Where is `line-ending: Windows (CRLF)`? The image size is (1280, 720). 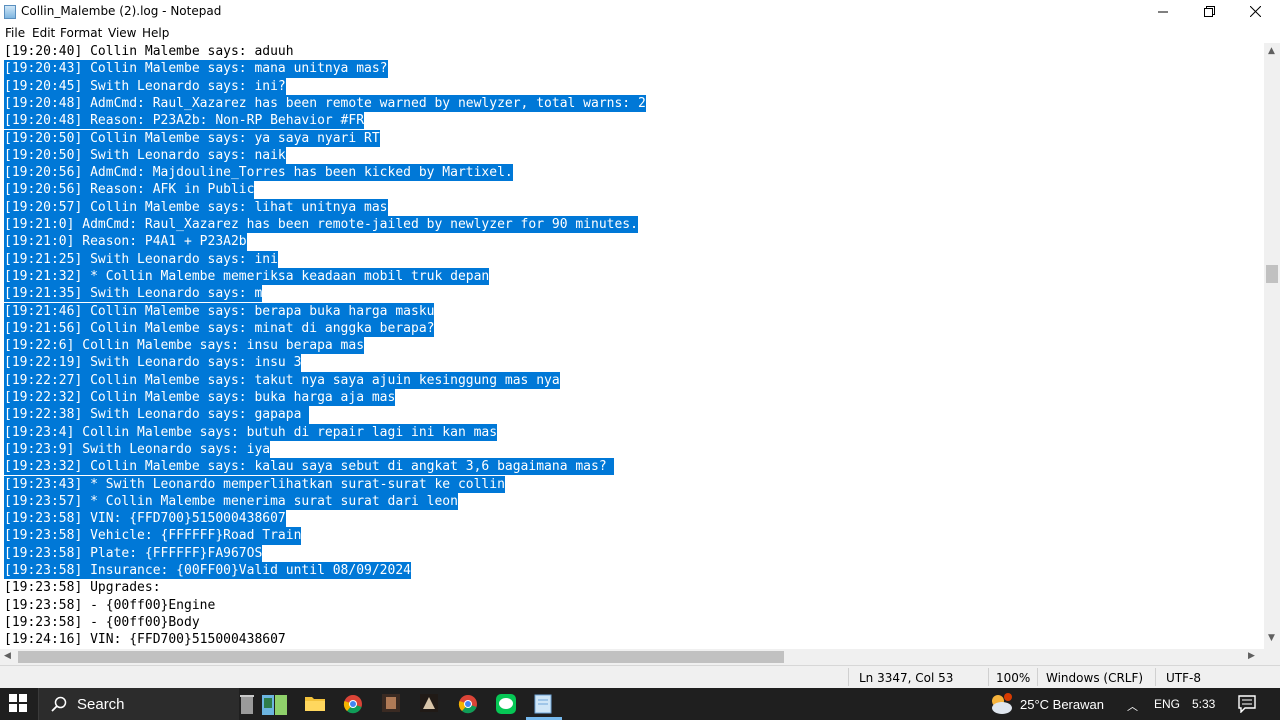 line-ending: Windows (CRLF) is located at coordinates (1095, 678).